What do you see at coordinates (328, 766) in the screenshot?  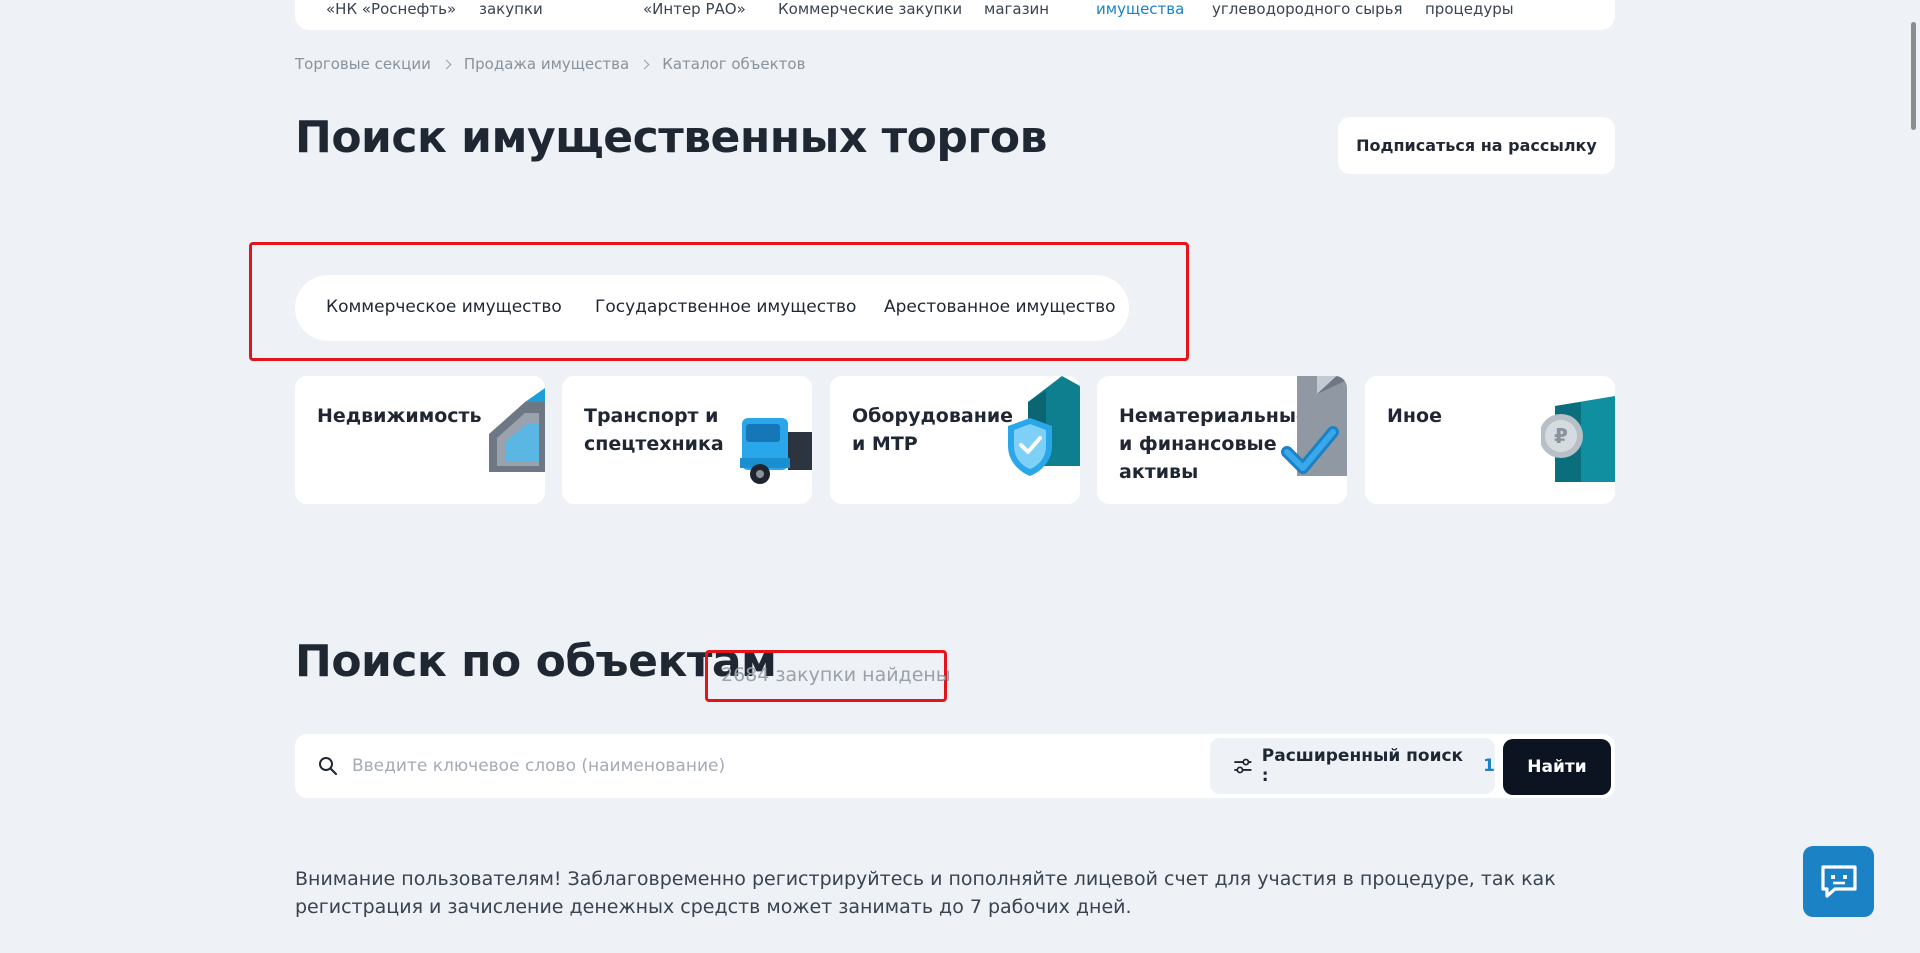 I see `search-icon` at bounding box center [328, 766].